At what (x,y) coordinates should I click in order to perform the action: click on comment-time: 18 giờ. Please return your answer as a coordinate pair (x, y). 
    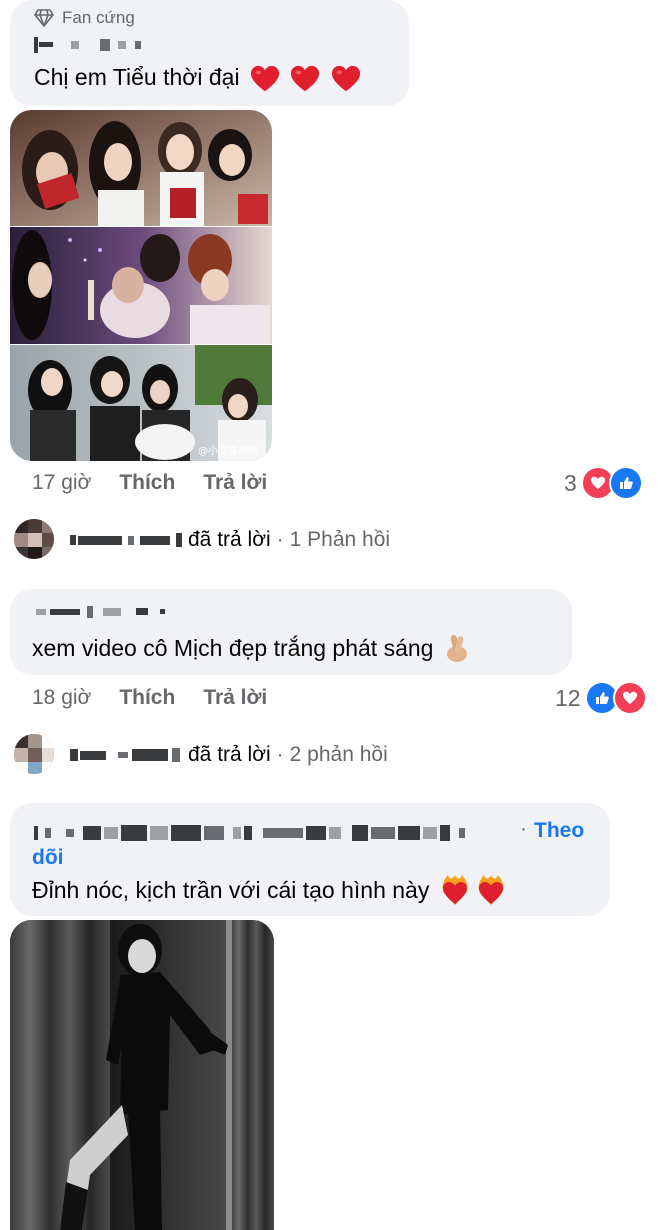
    Looking at the image, I should click on (61, 698).